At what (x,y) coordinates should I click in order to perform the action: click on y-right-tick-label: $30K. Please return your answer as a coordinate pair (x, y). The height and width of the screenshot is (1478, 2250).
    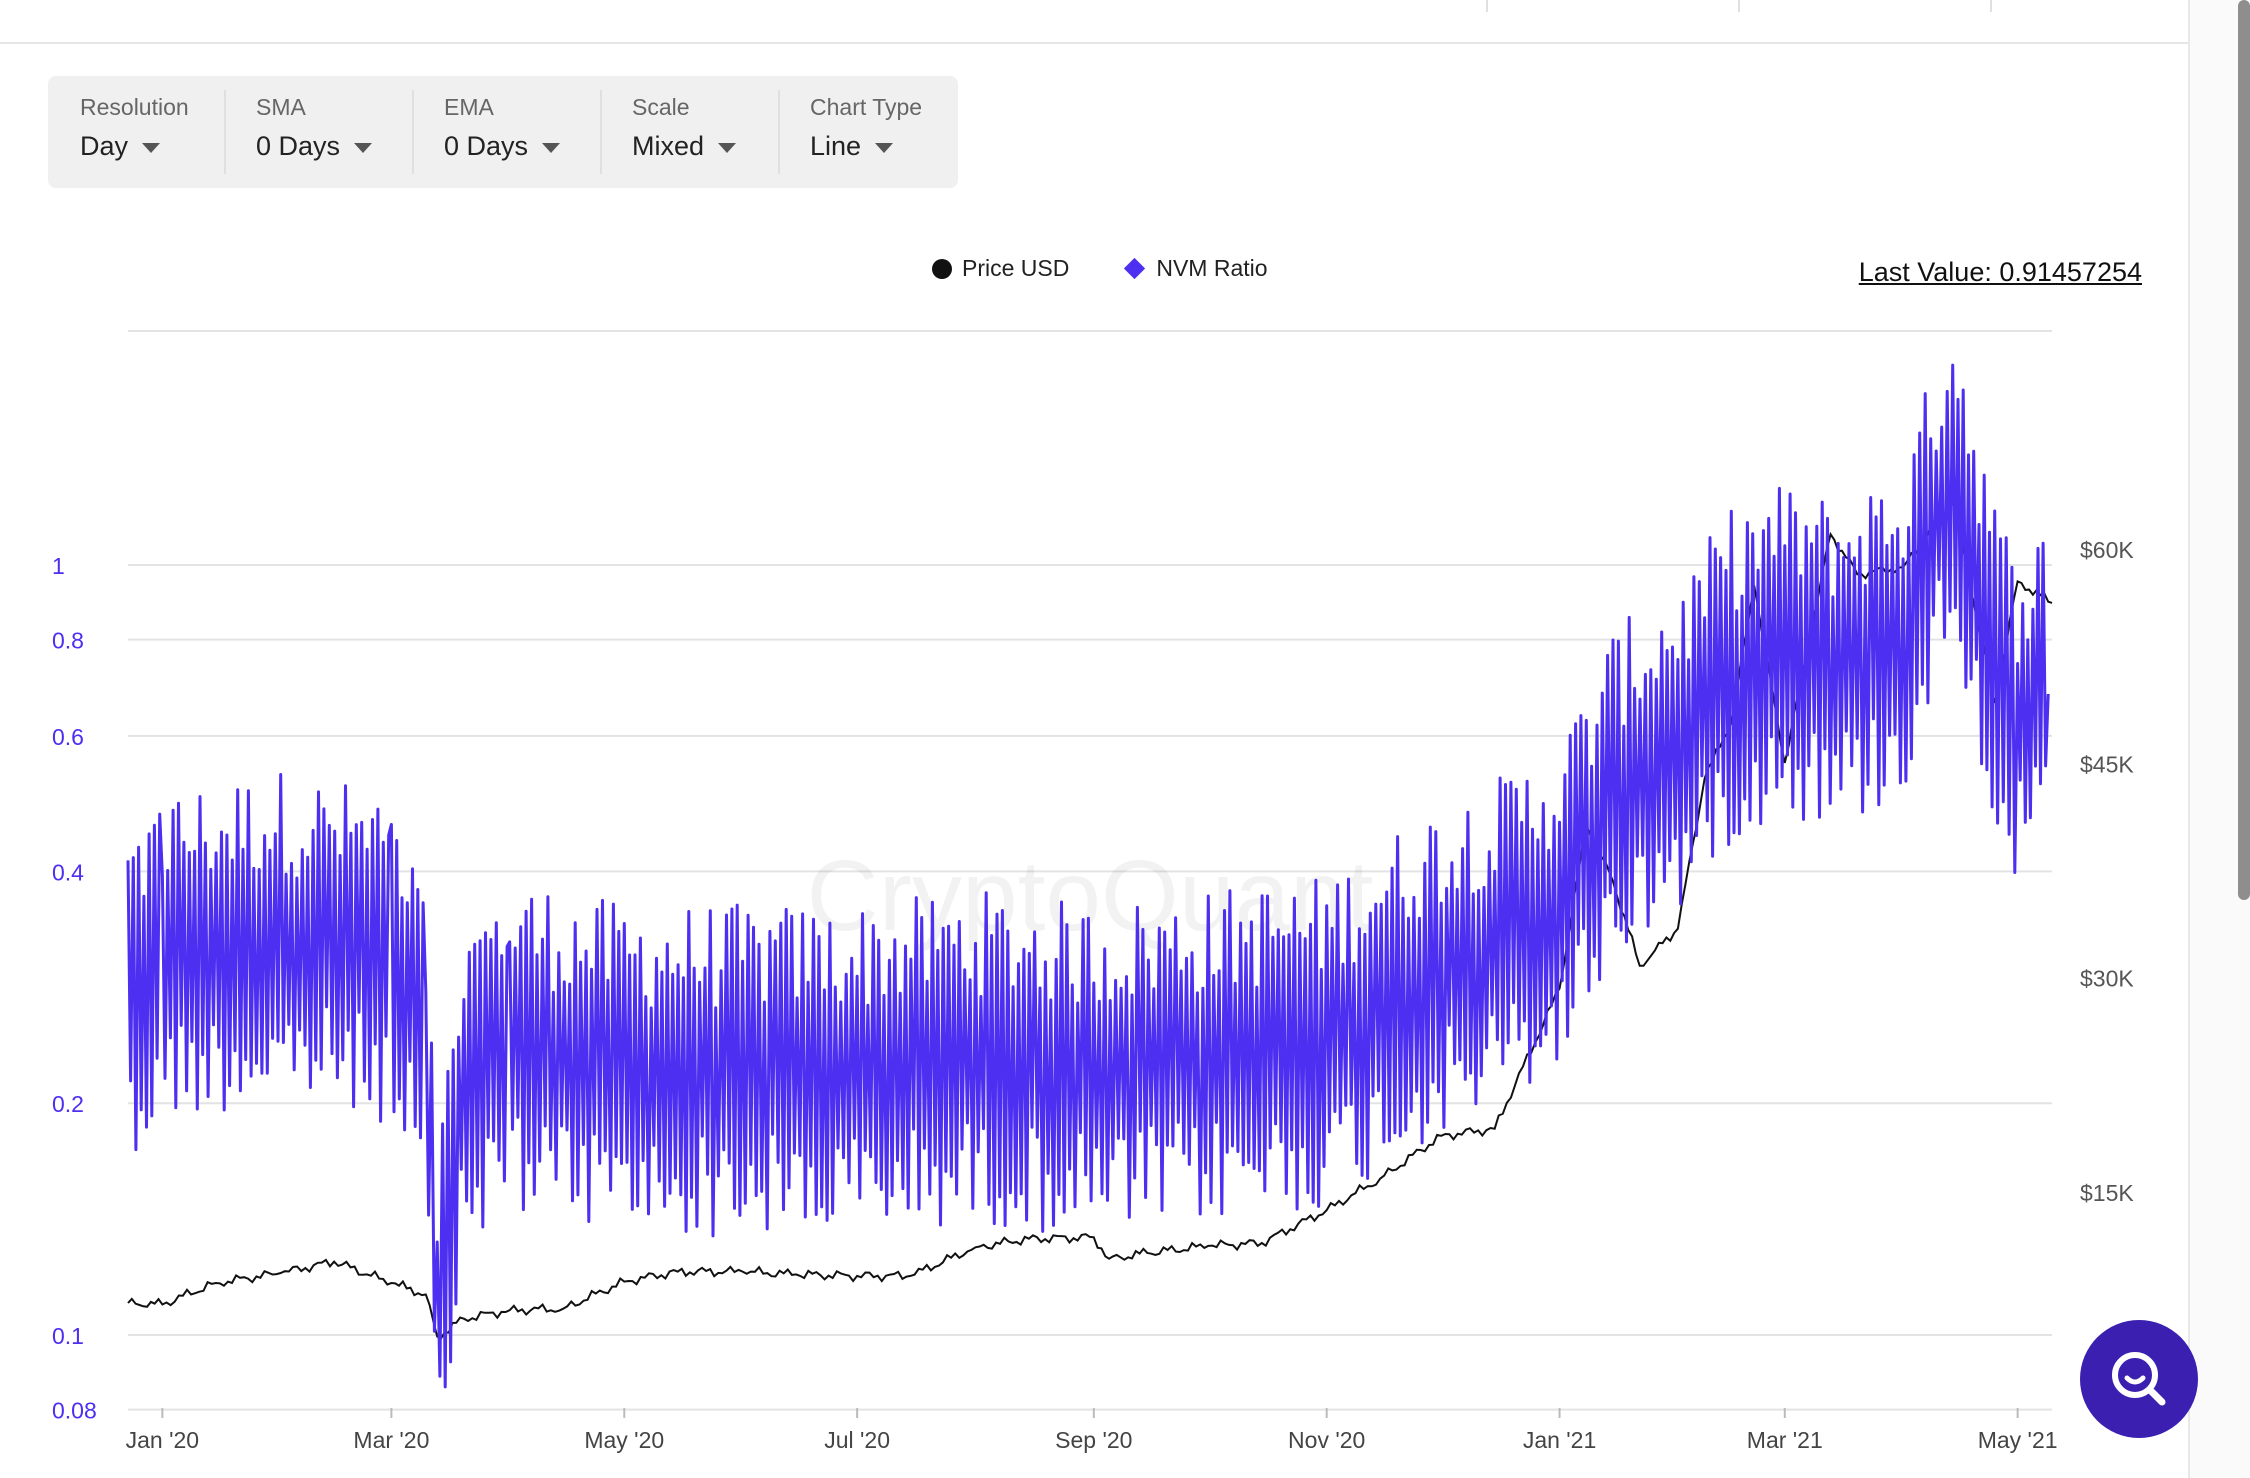
    Looking at the image, I should click on (2107, 979).